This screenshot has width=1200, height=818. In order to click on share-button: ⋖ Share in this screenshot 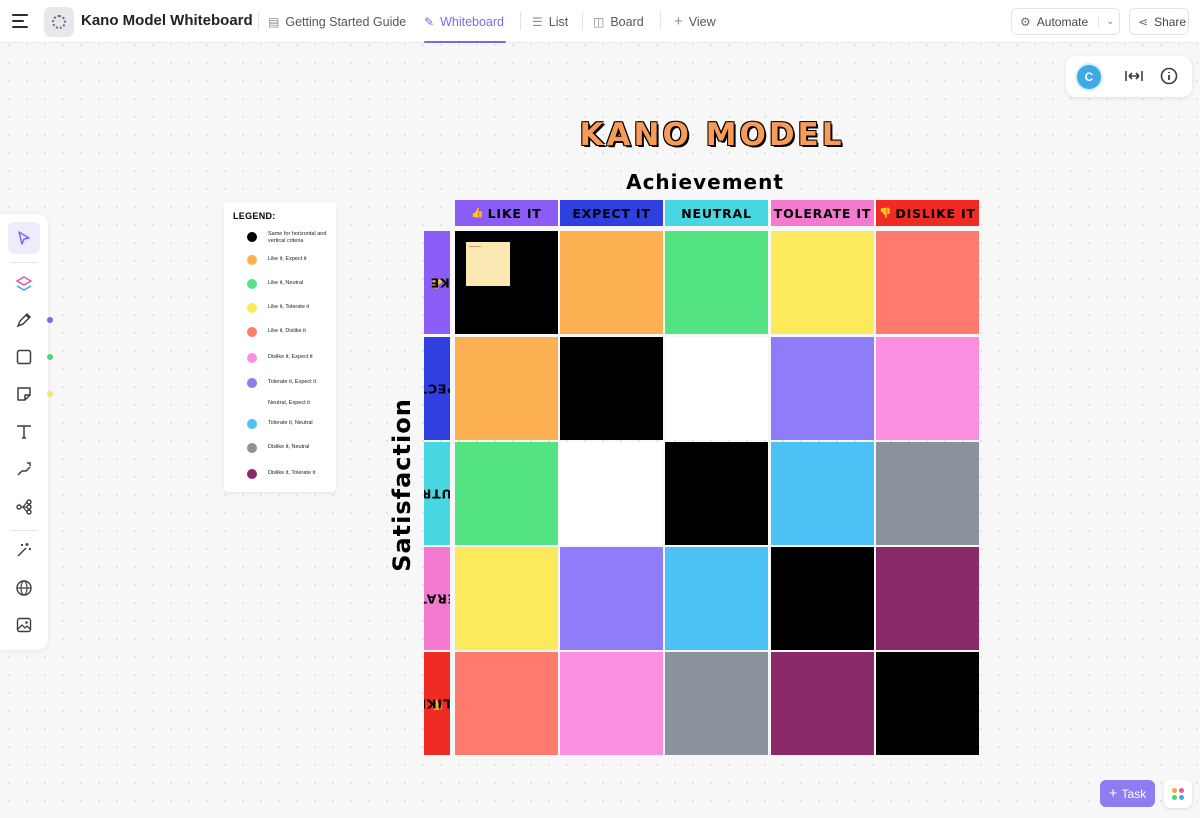, I will do `click(1159, 21)`.